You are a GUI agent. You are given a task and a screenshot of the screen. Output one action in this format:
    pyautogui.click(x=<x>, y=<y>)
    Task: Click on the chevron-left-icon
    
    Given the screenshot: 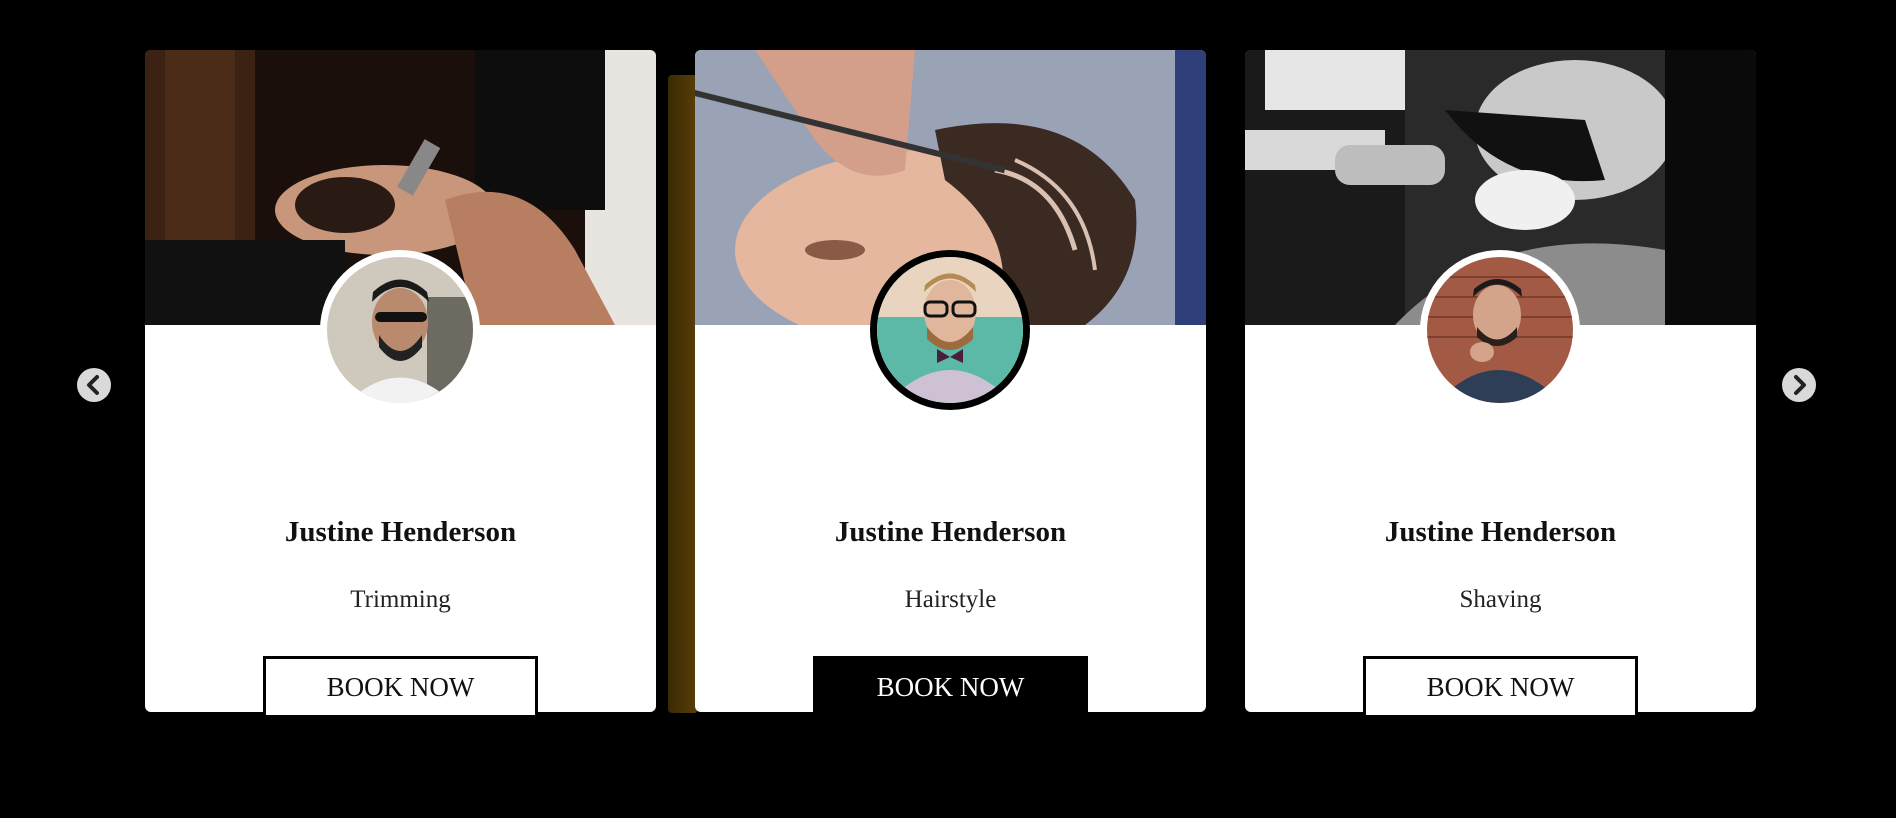 What is the action you would take?
    pyautogui.click(x=93, y=385)
    